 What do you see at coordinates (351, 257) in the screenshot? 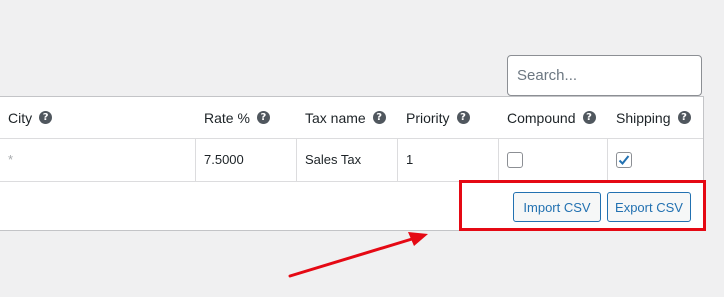
I see `annotation-arrow-shaft` at bounding box center [351, 257].